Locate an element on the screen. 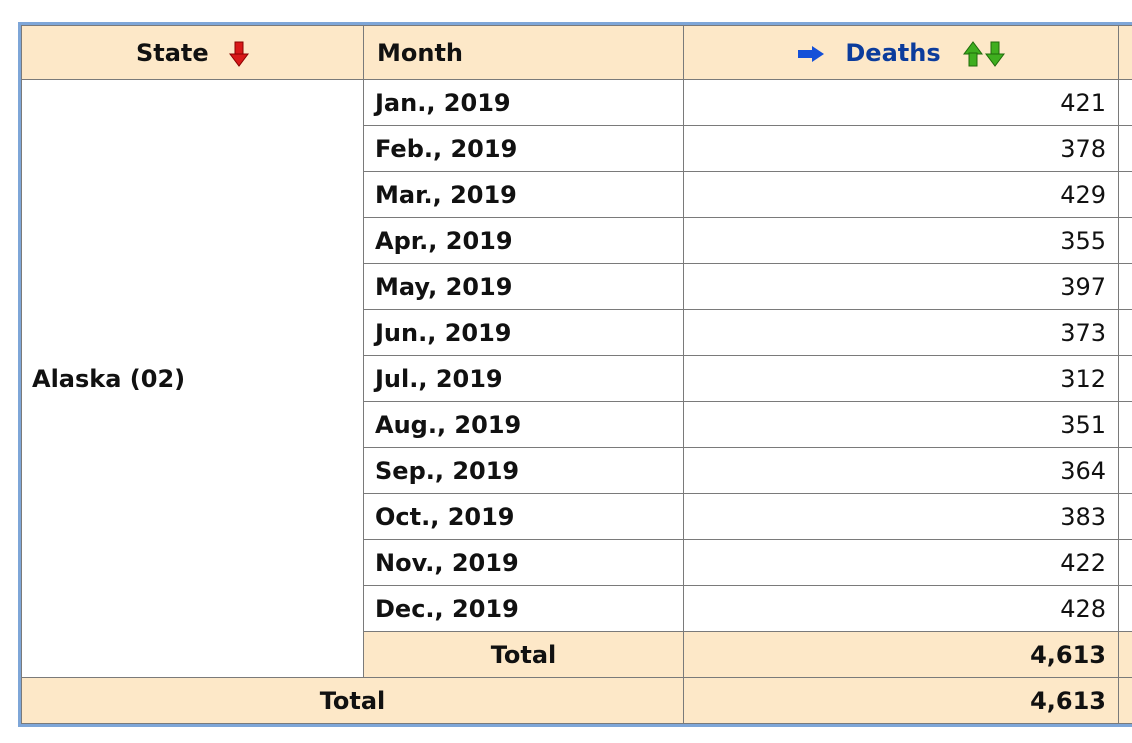 The height and width of the screenshot is (743, 1132). month-cell: Nov., 2019 is located at coordinates (523, 562).